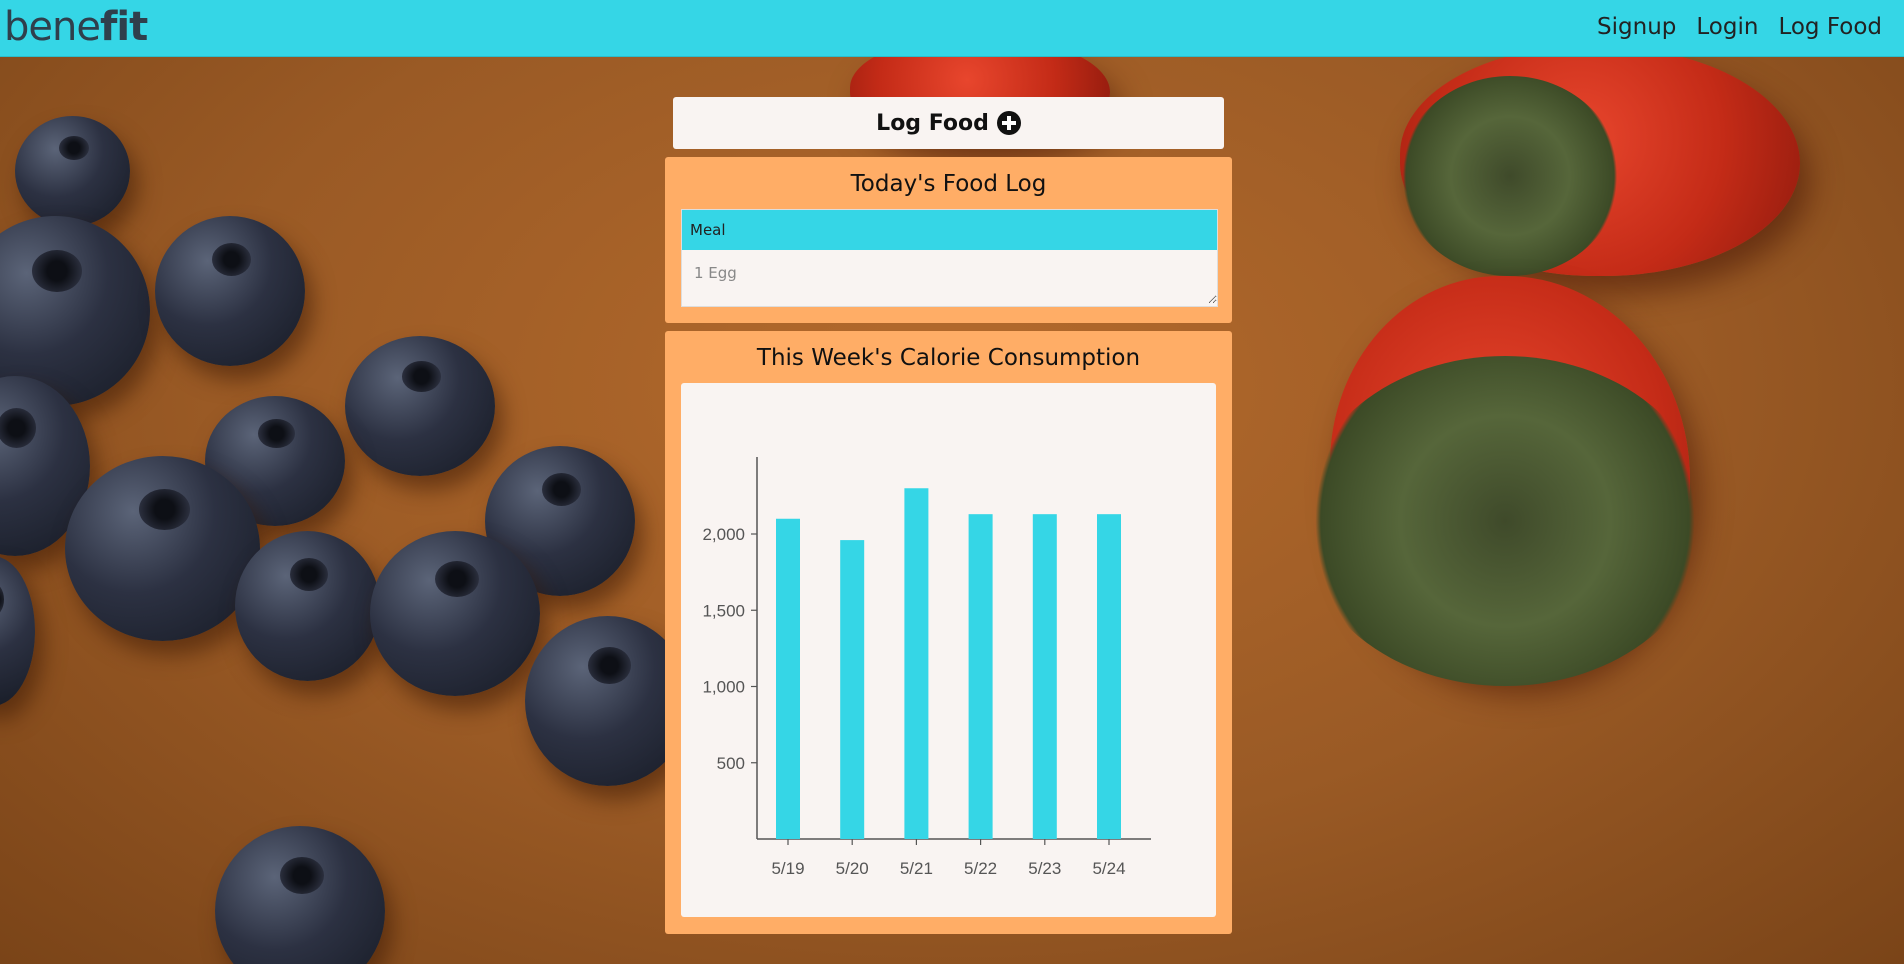 This screenshot has width=1904, height=964. What do you see at coordinates (723, 687) in the screenshot?
I see `y-tick-label: 1,000` at bounding box center [723, 687].